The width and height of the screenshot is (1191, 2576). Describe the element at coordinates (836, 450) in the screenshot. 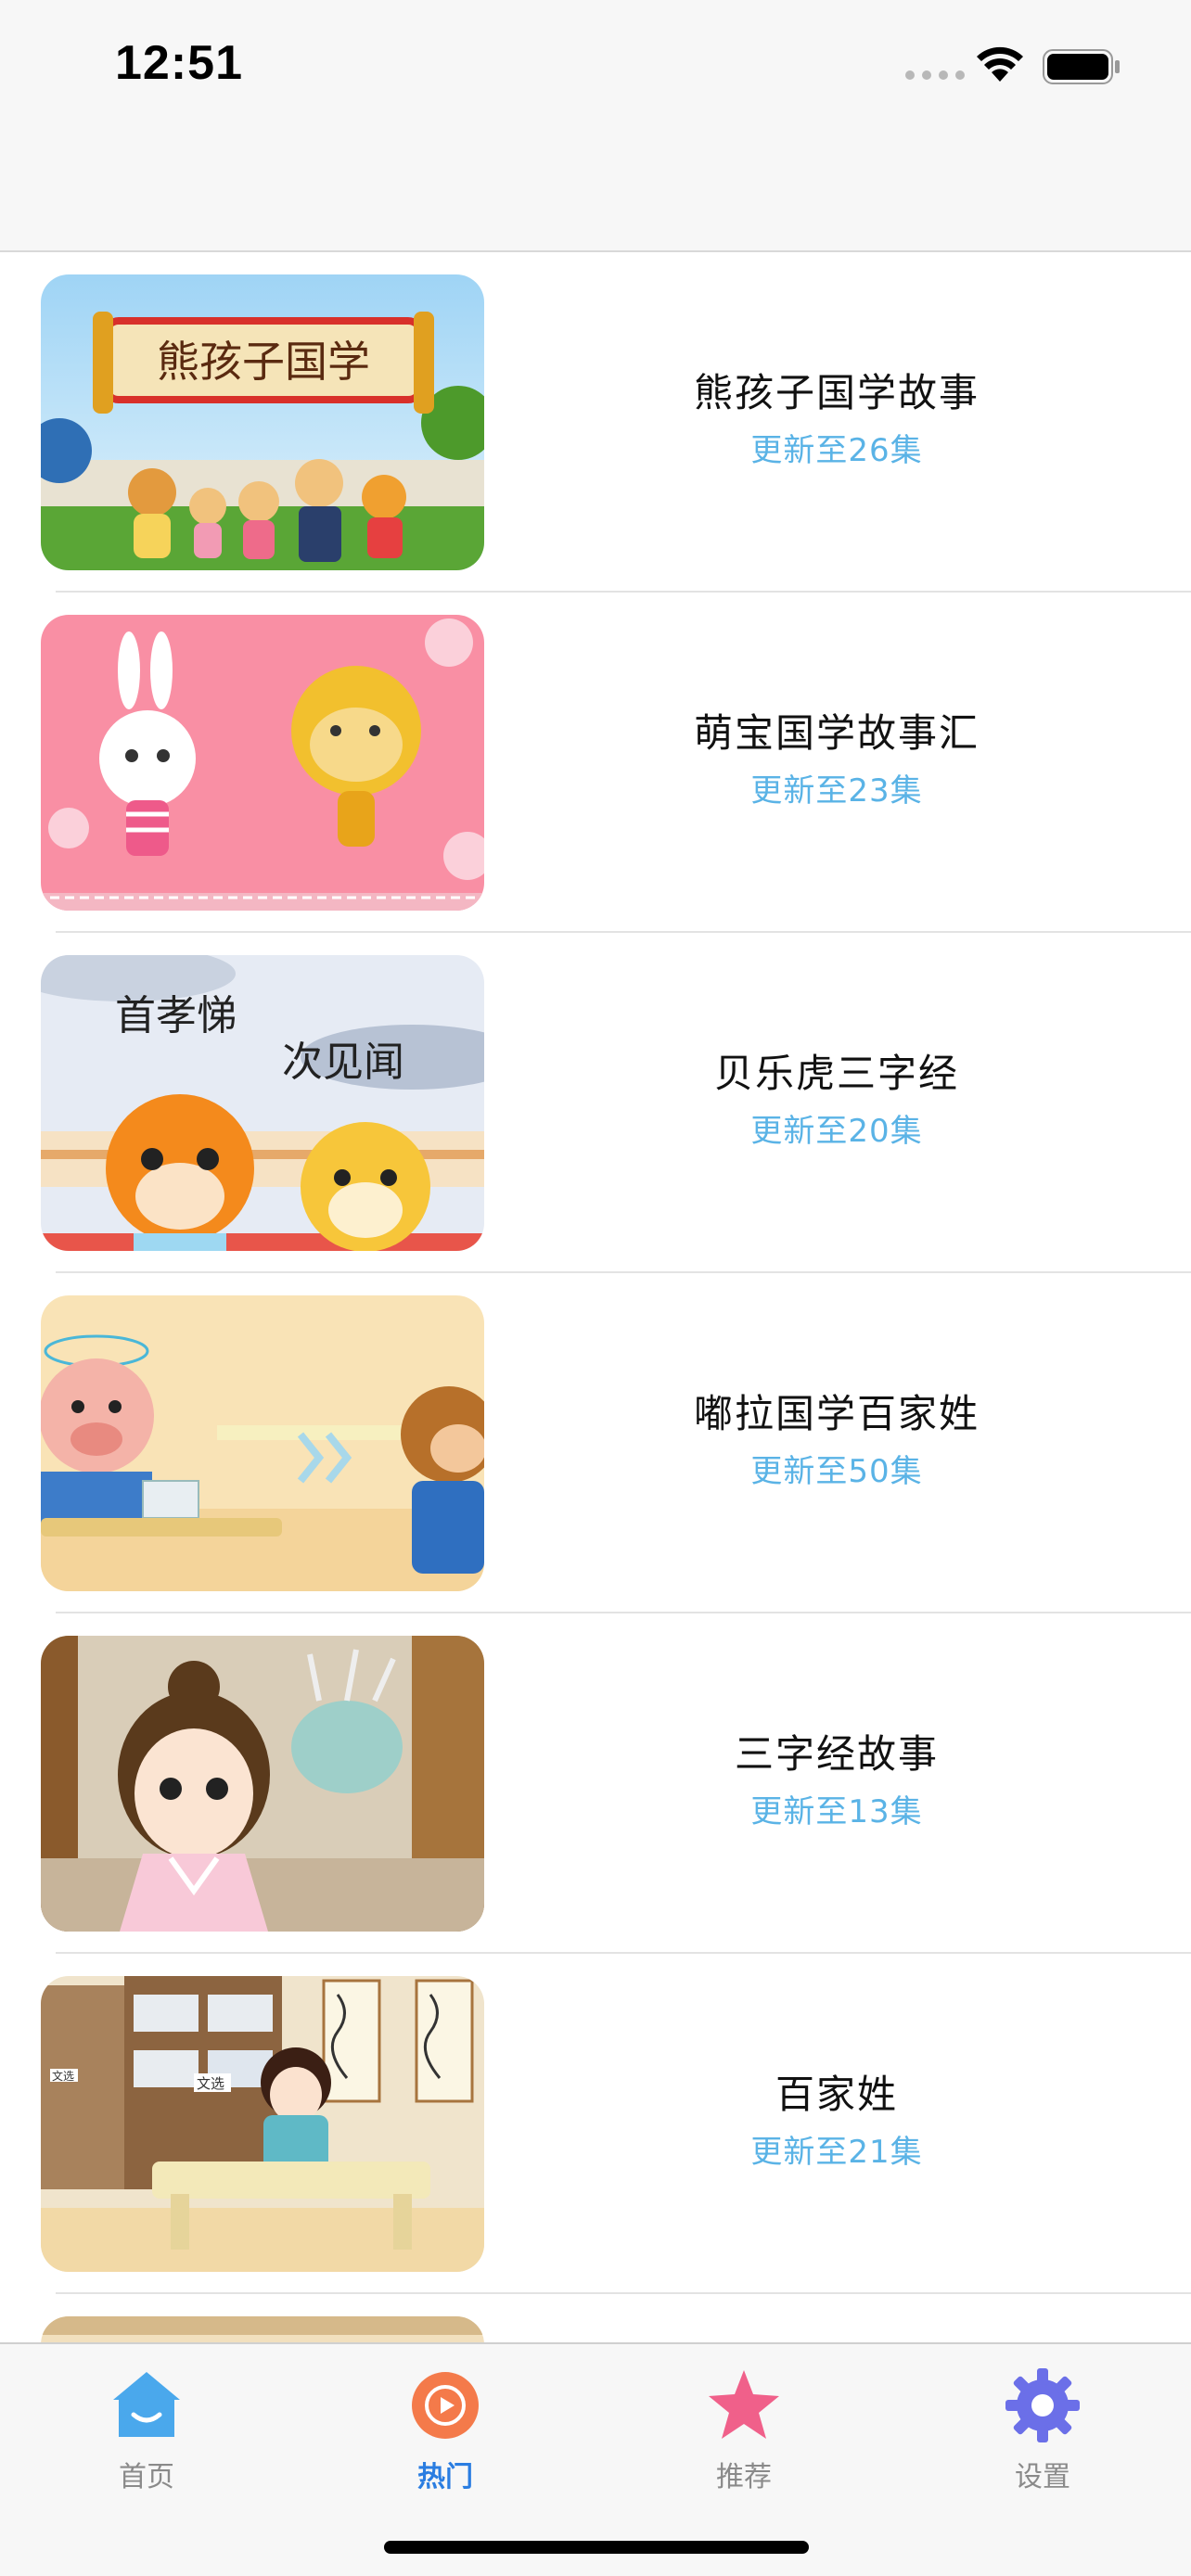

I see `item-episode-count: 更新至26集` at that location.